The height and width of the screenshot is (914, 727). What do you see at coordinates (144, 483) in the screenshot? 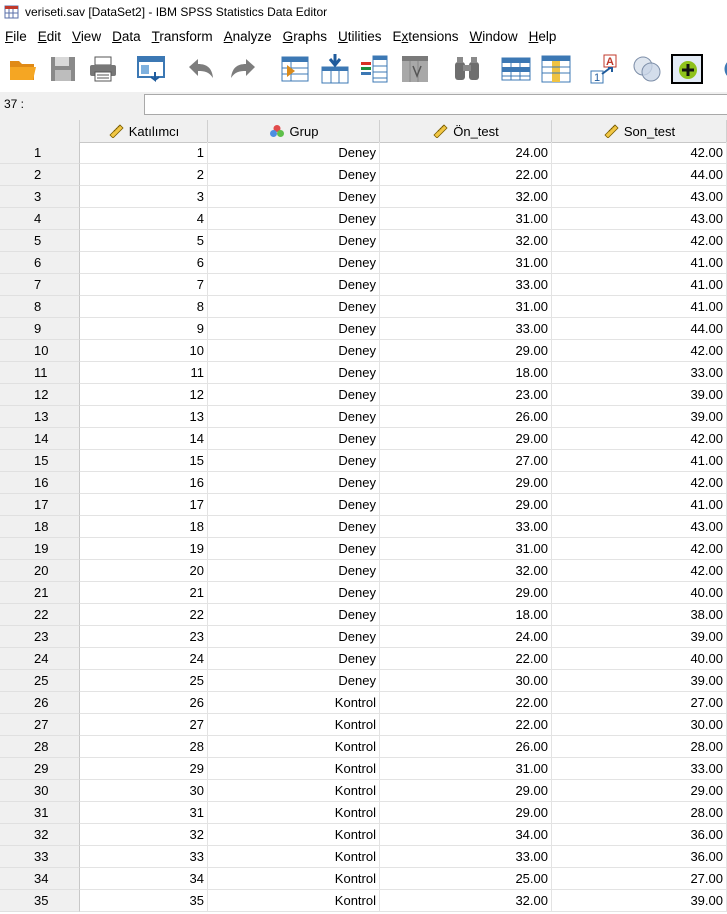
I see `data-cell: 16` at bounding box center [144, 483].